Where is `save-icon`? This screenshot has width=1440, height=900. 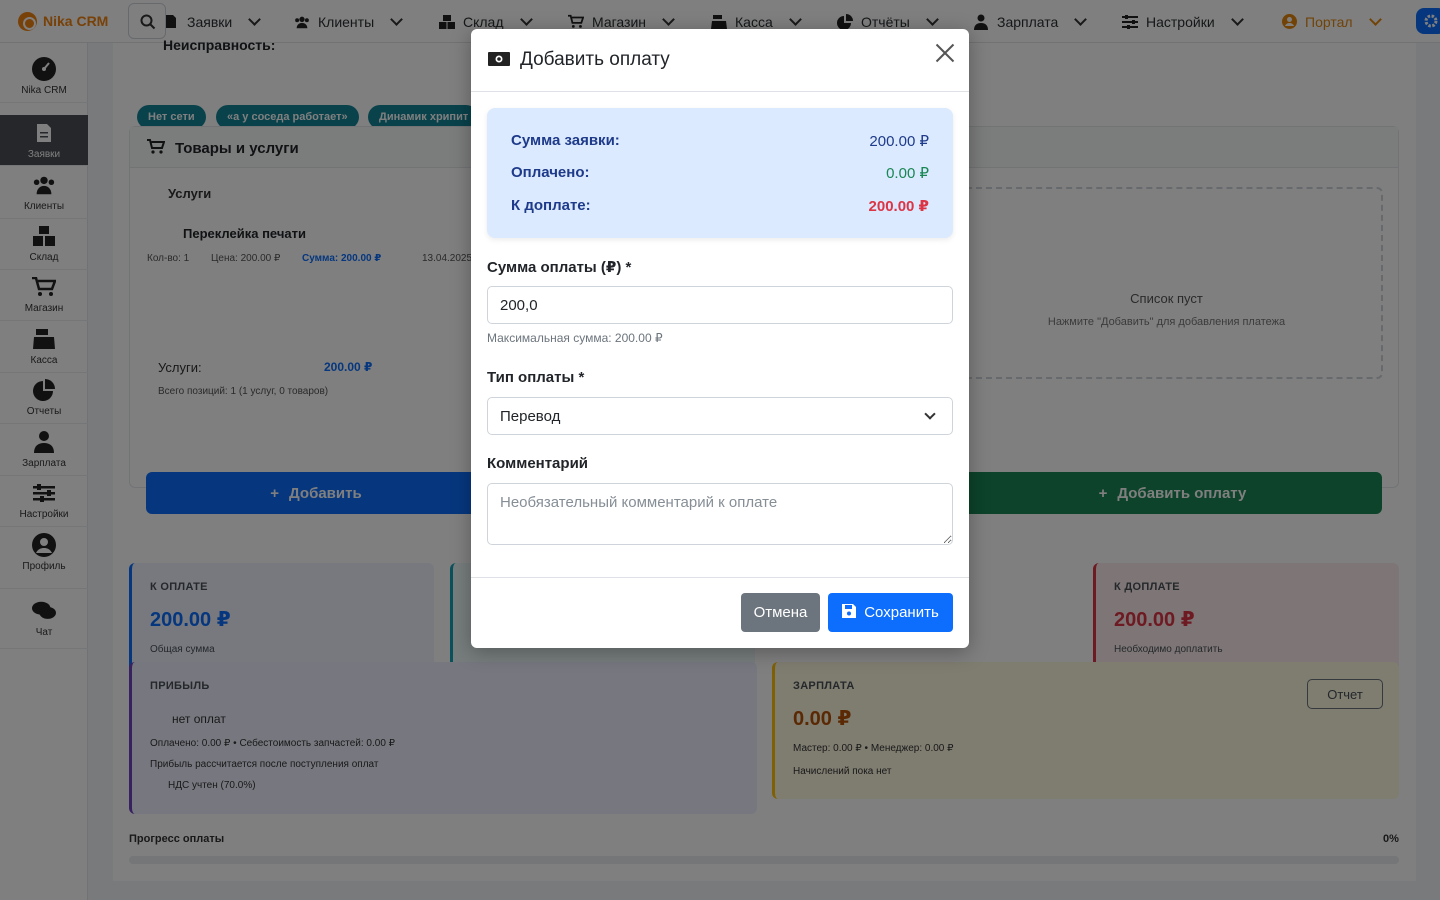
save-icon is located at coordinates (849, 612).